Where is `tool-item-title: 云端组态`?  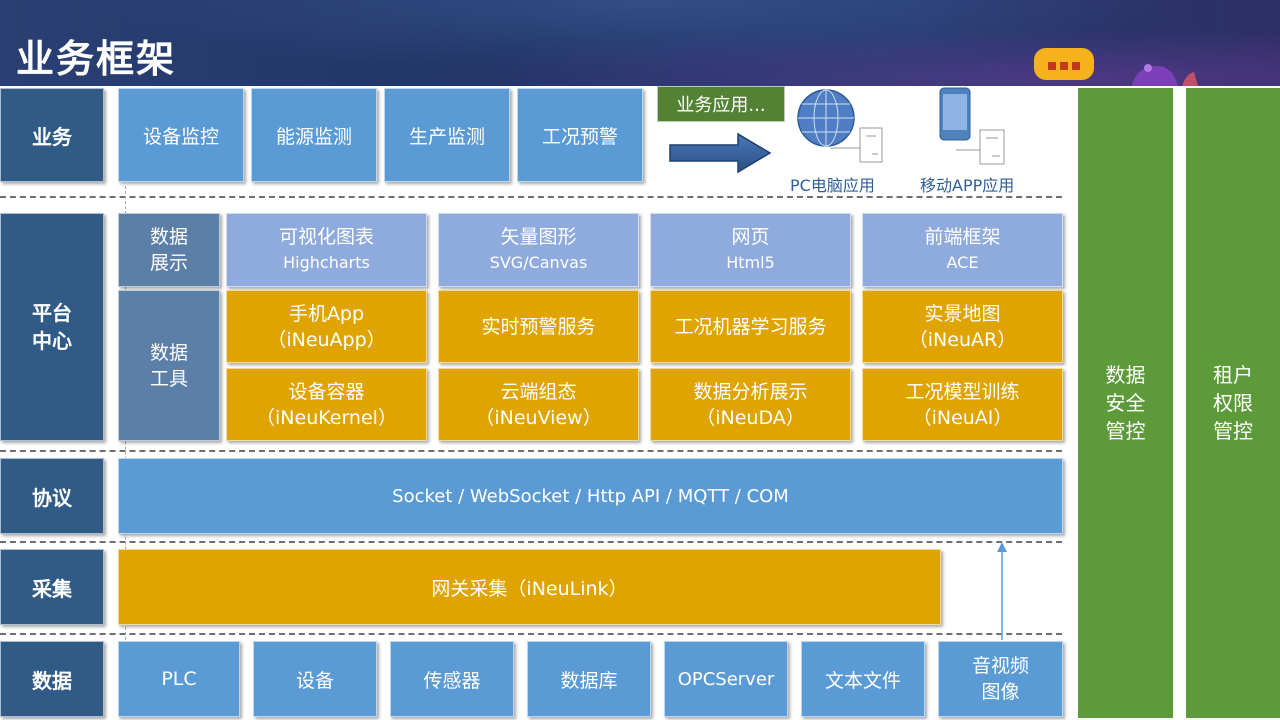
tool-item-title: 云端组态 is located at coordinates (538, 391).